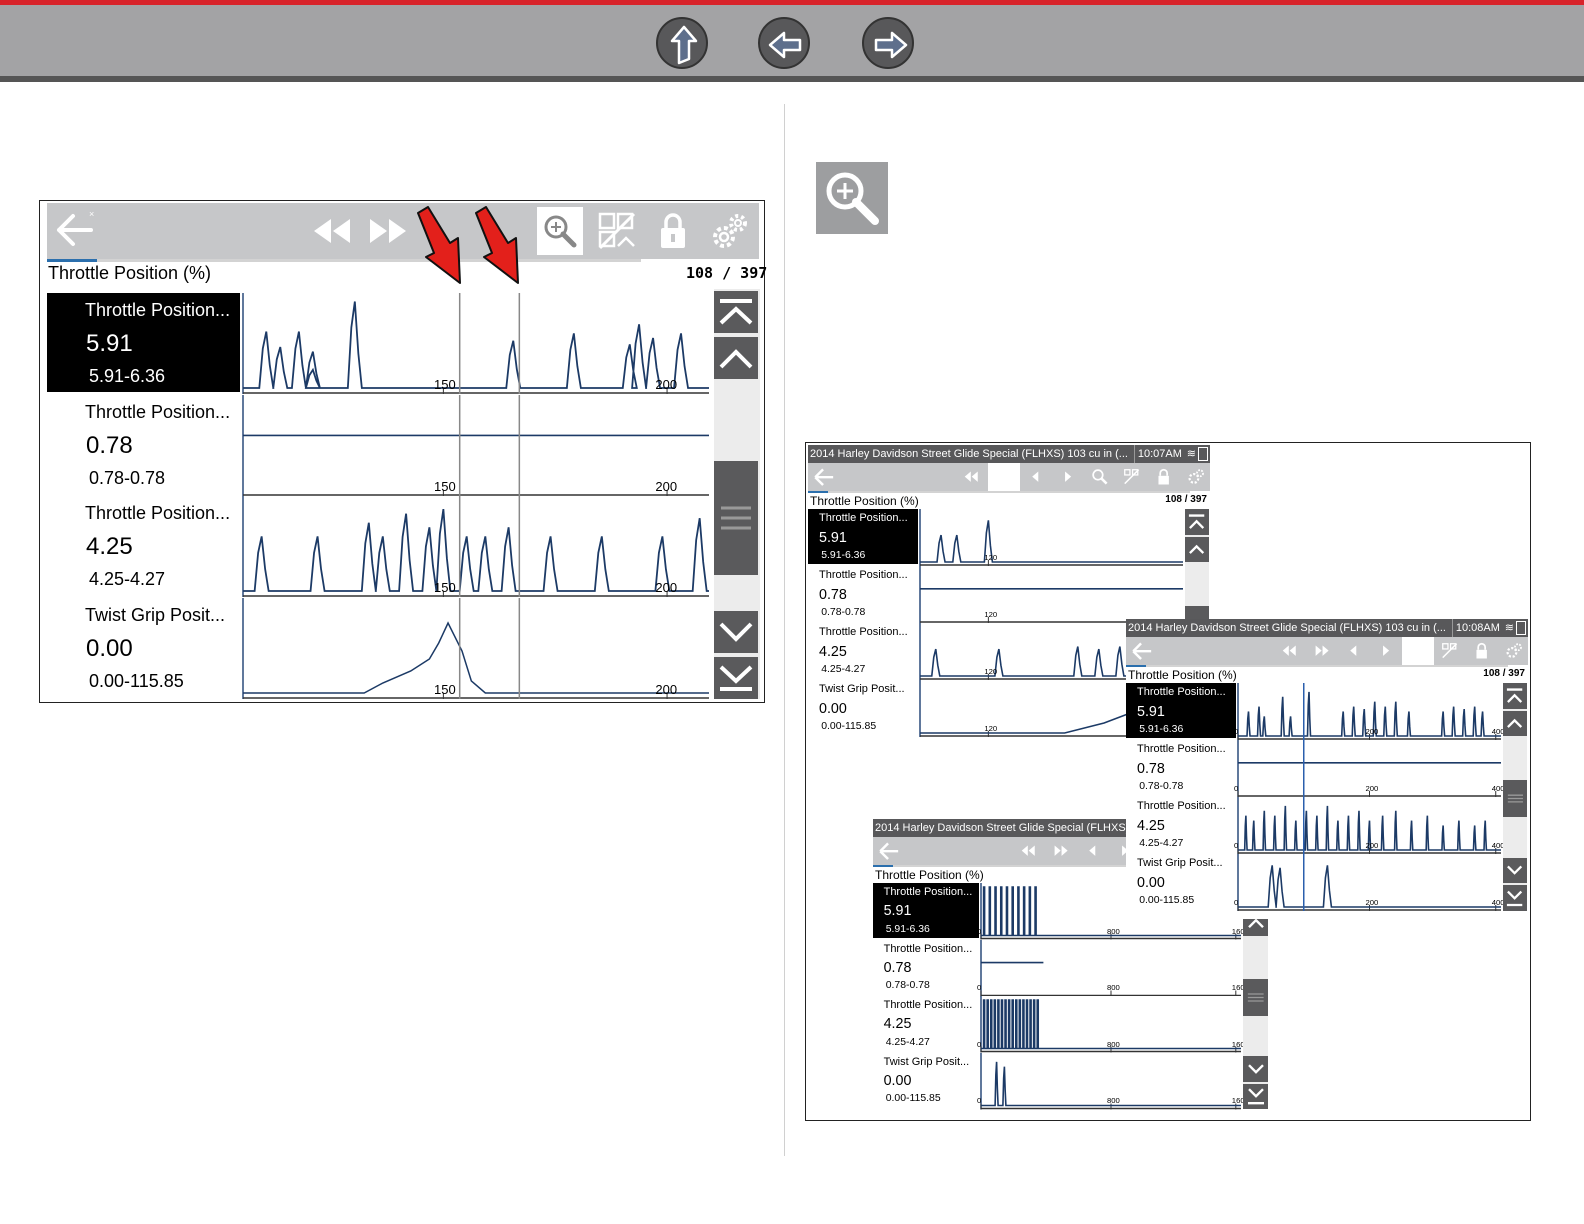 This screenshot has width=1584, height=1224. Describe the element at coordinates (76, 230) in the screenshot. I see `back-button: ×` at that location.